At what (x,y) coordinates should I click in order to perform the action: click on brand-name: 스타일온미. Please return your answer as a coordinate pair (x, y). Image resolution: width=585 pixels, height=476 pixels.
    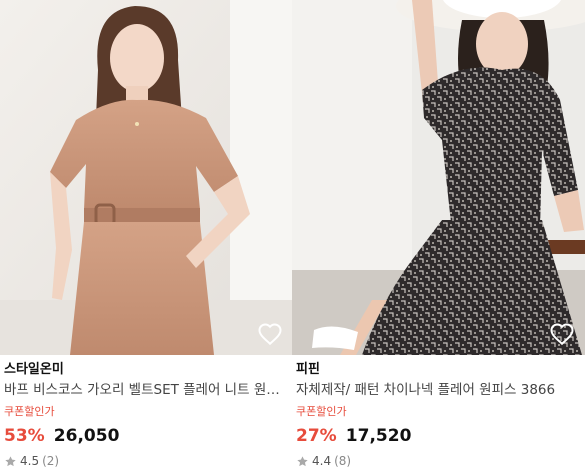
    Looking at the image, I should click on (146, 370).